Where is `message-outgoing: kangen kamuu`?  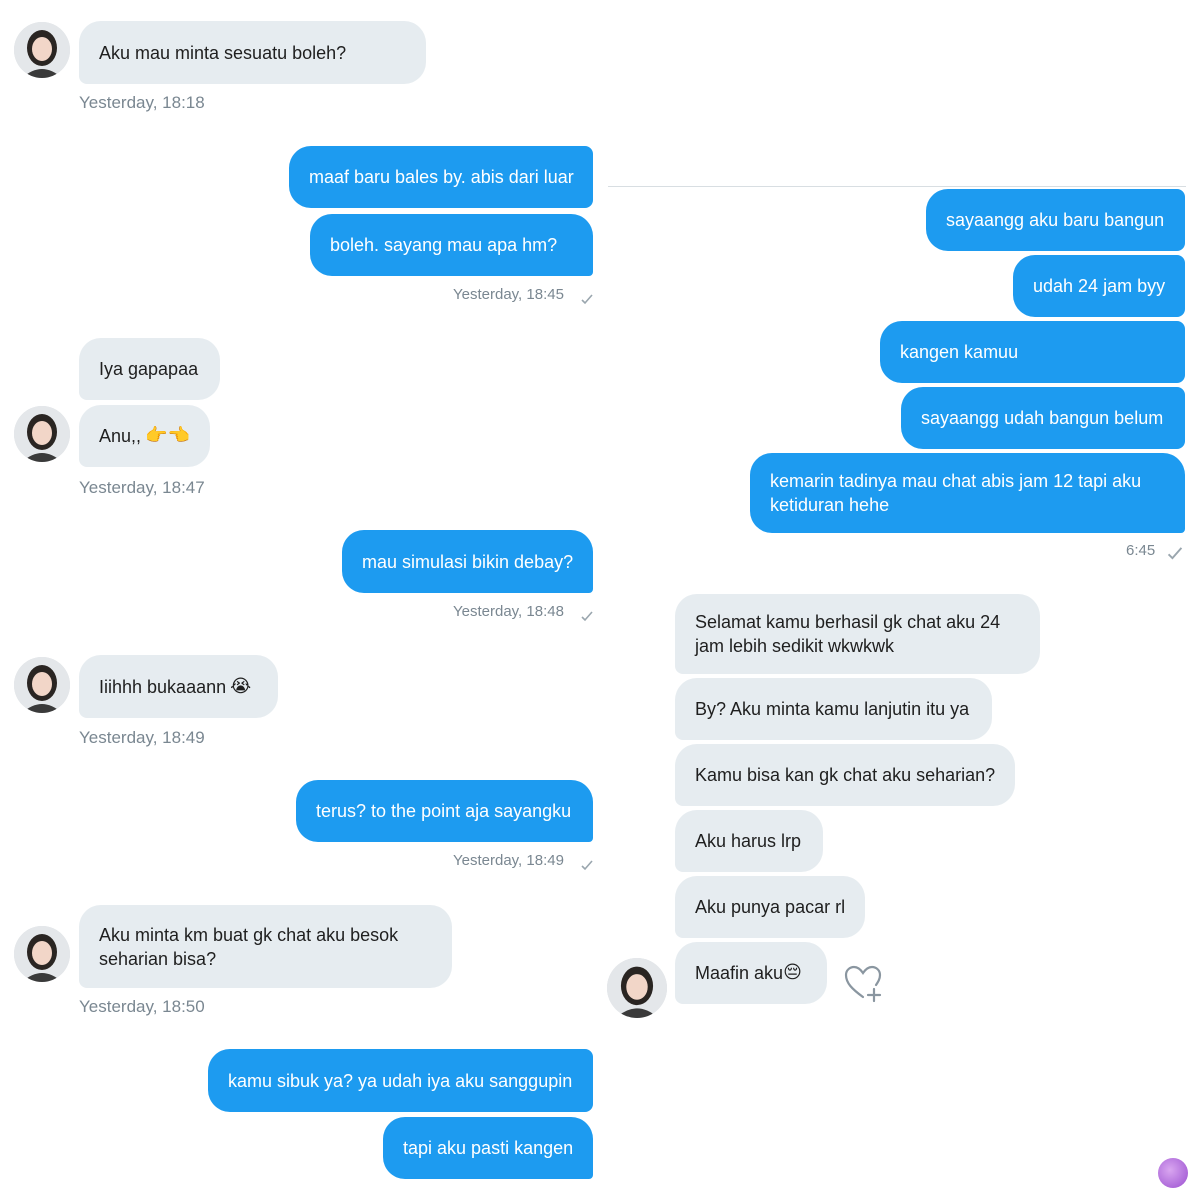 message-outgoing: kangen kamuu is located at coordinates (1032, 352).